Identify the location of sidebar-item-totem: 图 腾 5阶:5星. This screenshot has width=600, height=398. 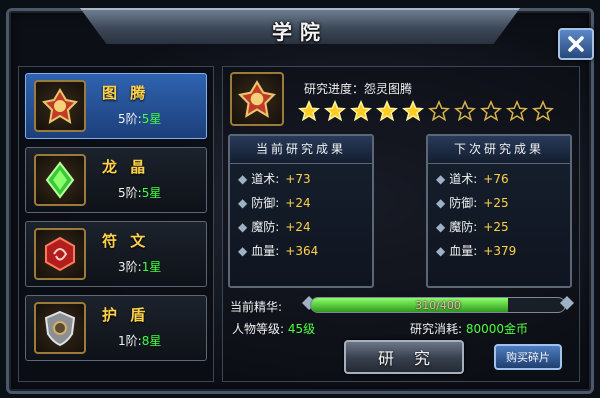
(116, 106).